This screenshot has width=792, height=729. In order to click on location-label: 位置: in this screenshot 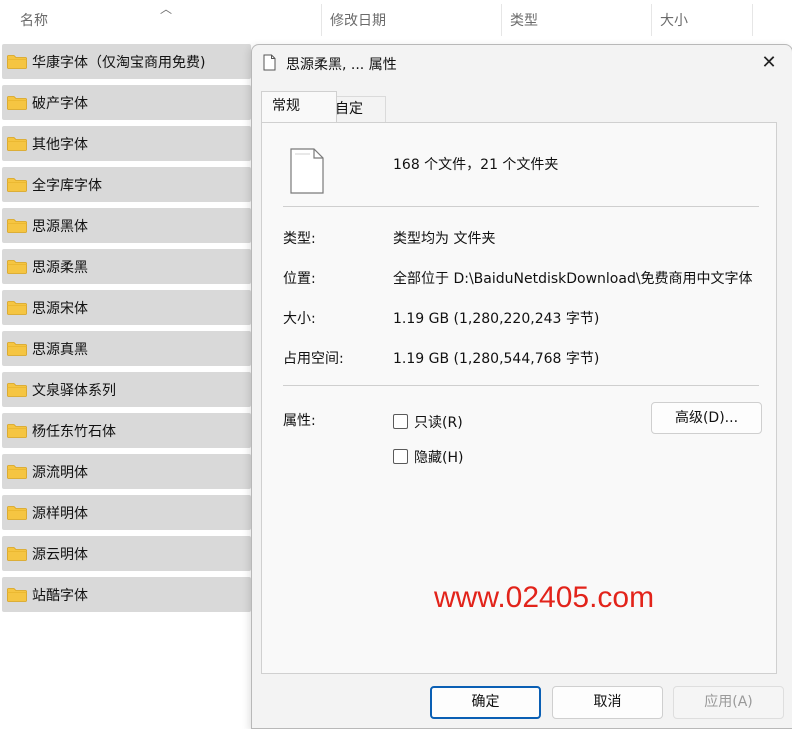, I will do `click(299, 279)`.